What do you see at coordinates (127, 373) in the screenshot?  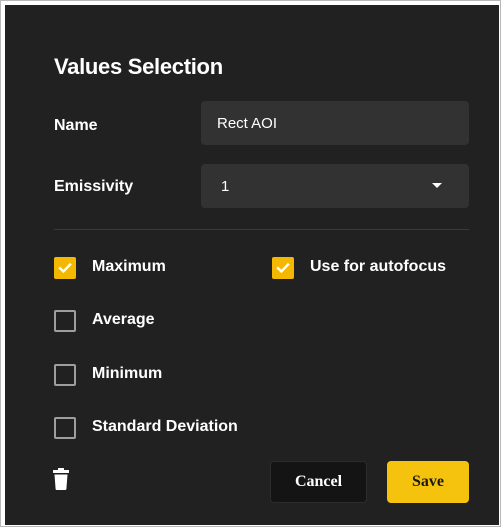 I see `minimum-label: Minimum` at bounding box center [127, 373].